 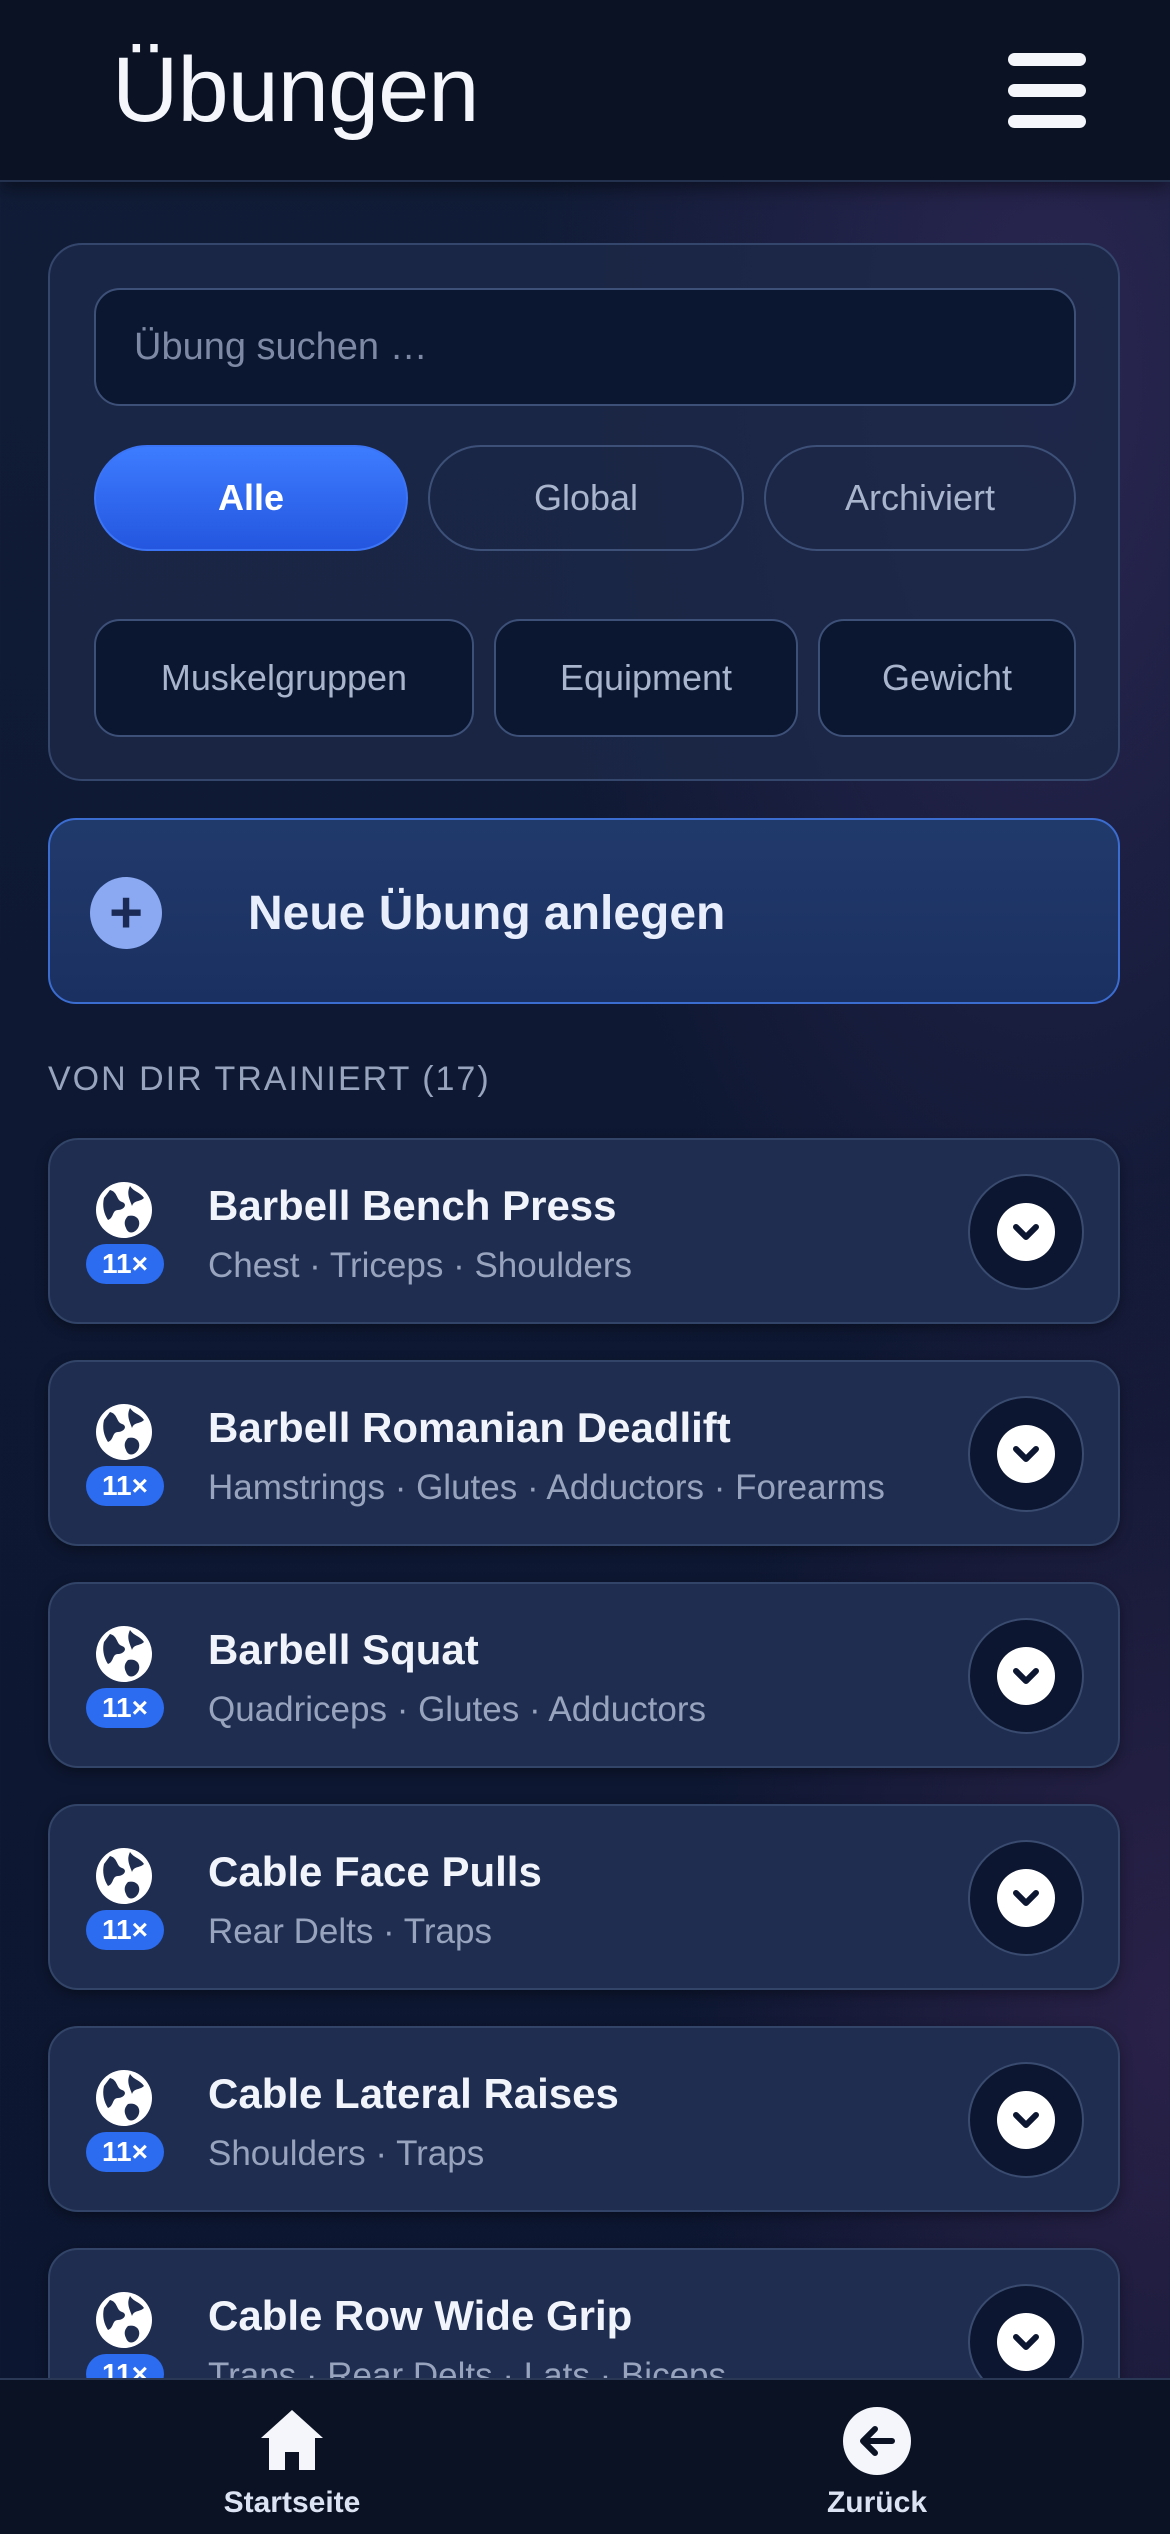 I want to click on filter-chip-global: Global, so click(x=586, y=498).